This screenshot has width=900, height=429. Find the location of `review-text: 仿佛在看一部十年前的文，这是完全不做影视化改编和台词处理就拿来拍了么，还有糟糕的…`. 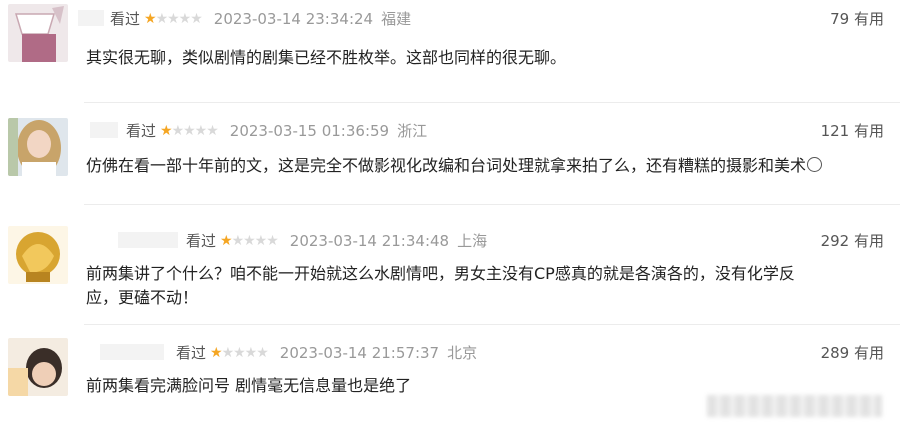

review-text: 仿佛在看一部十年前的文，这是完全不做影视化改编和台词处理就拿来拍了么，还有糟糕的… is located at coordinates (446, 165).